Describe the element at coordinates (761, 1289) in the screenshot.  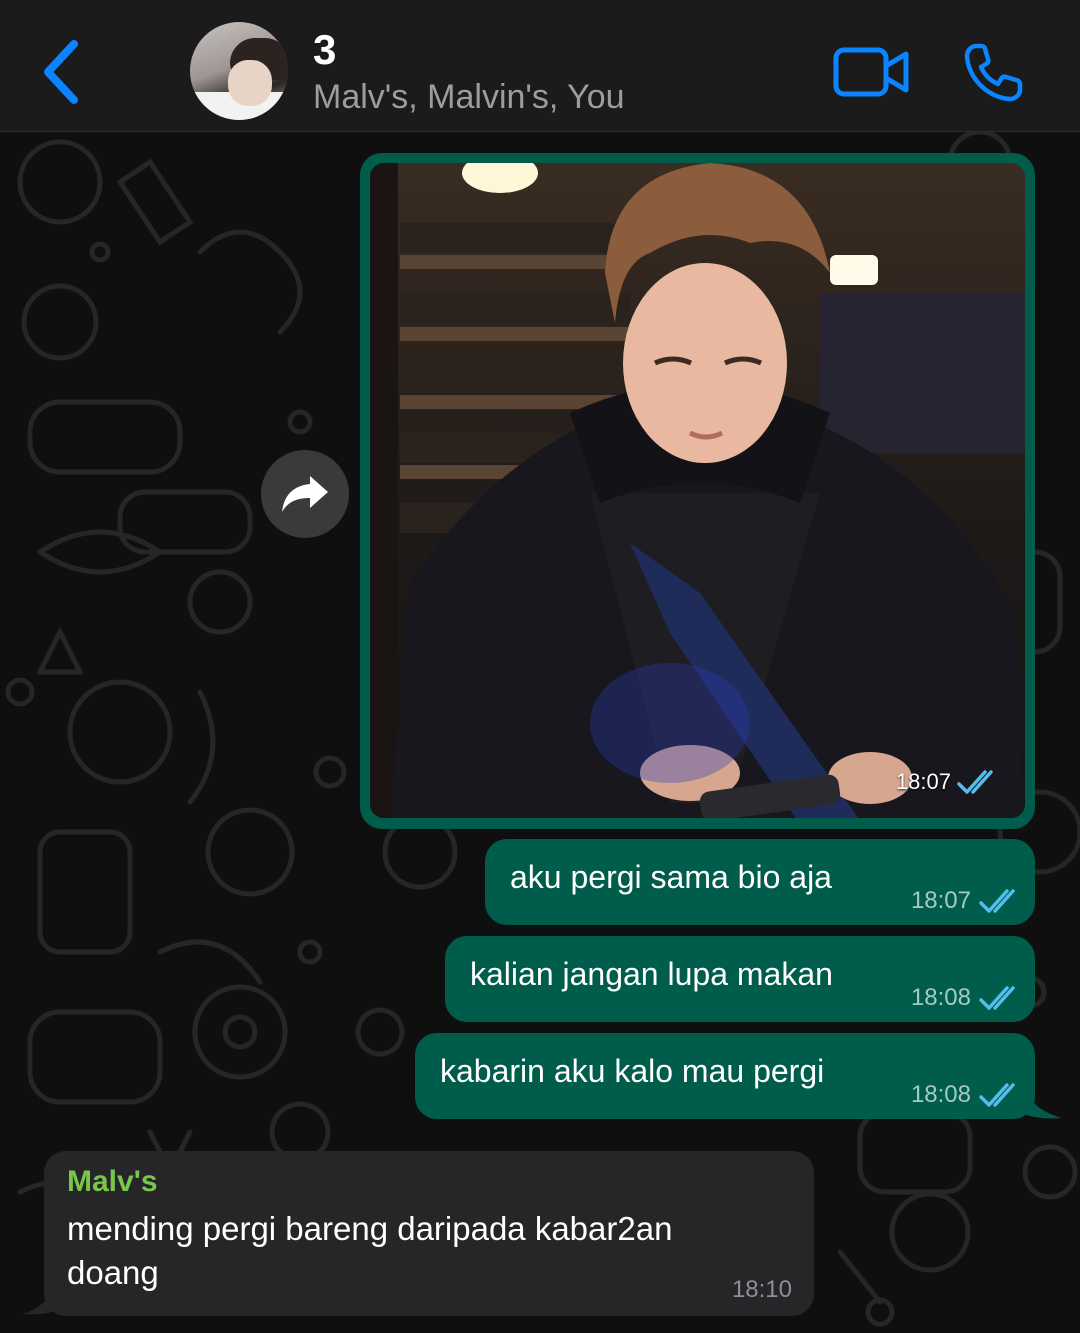
I see `message-time: 18:10` at that location.